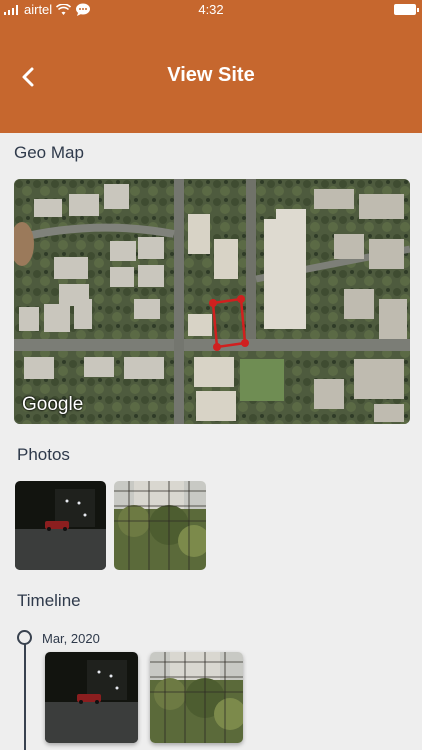 The height and width of the screenshot is (750, 422). I want to click on section-title-timeline: Timeline, so click(49, 600).